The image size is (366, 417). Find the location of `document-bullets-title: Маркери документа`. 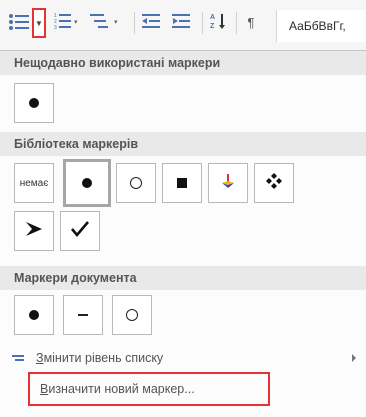

document-bullets-title: Маркери документа is located at coordinates (75, 278).